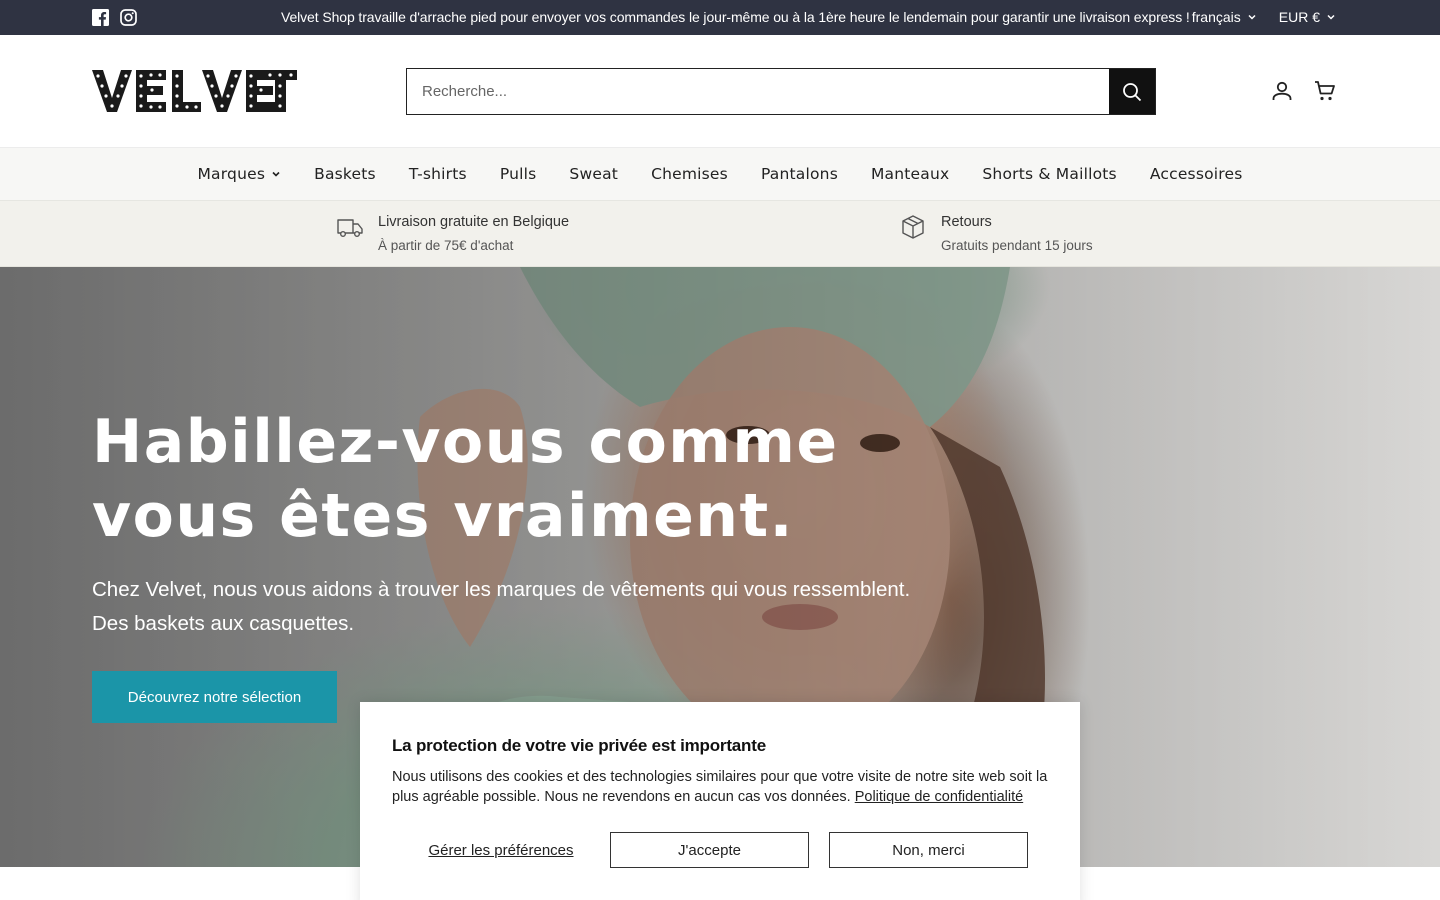  I want to click on search-button, so click(1132, 91).